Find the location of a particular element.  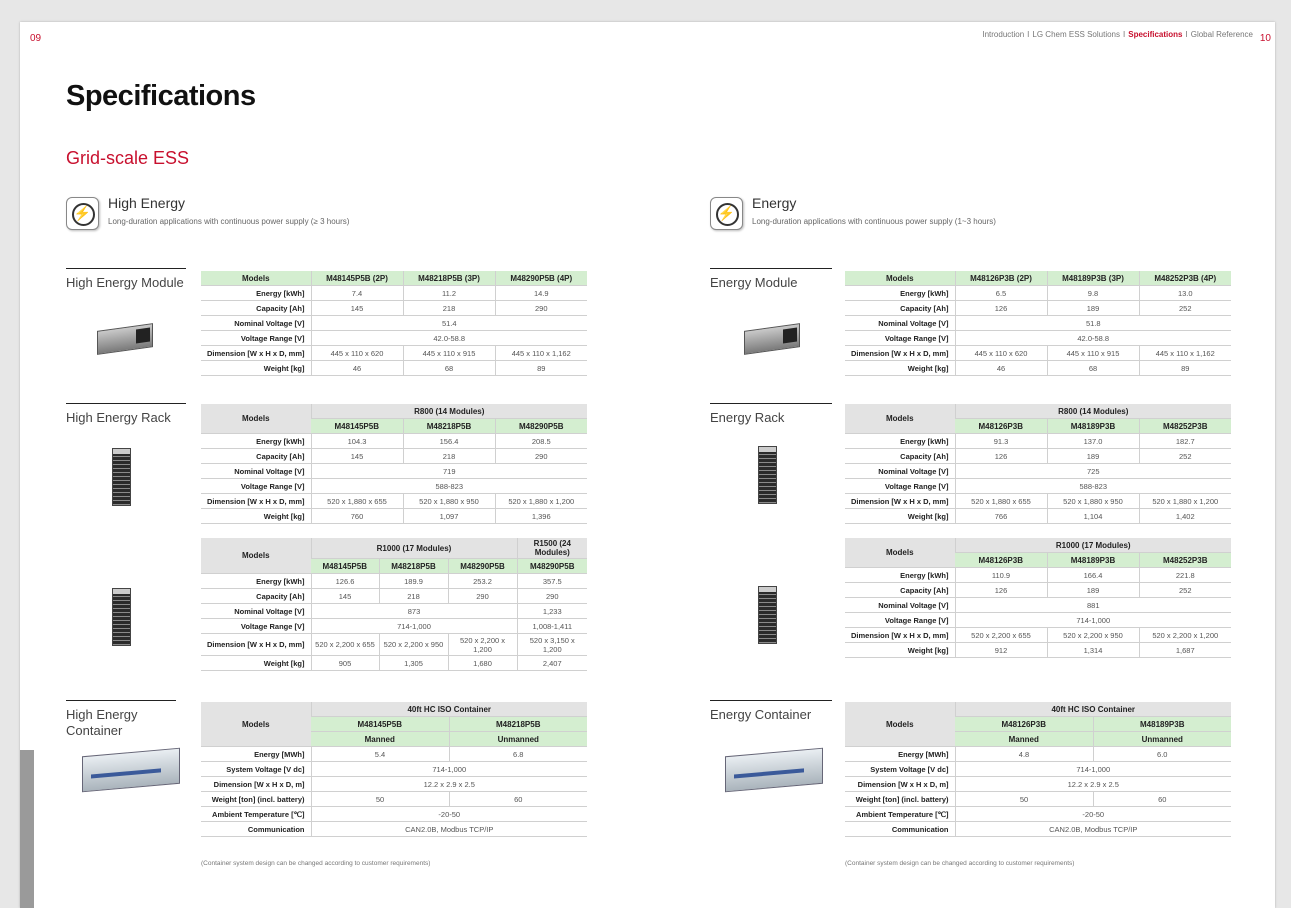

table-cell: 126.6 is located at coordinates (344, 581).